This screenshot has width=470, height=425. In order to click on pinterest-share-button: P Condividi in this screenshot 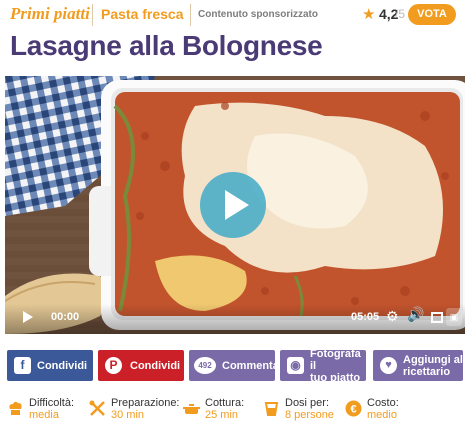, I will do `click(141, 365)`.